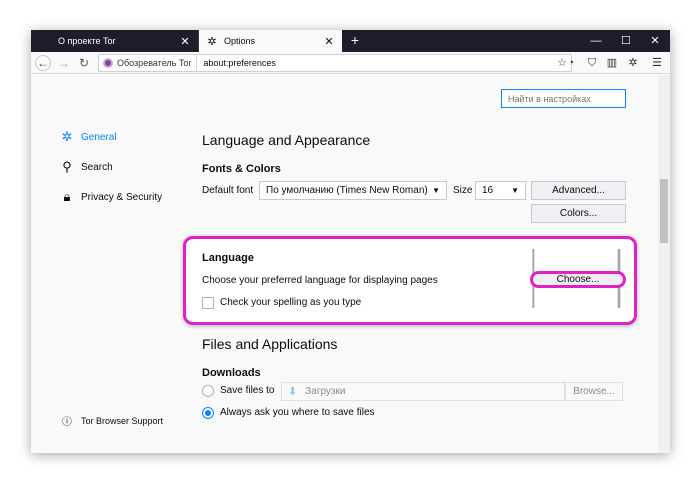 Image resolution: width=700 pixels, height=484 pixels. What do you see at coordinates (657, 63) in the screenshot?
I see `menu-icon: ☰` at bounding box center [657, 63].